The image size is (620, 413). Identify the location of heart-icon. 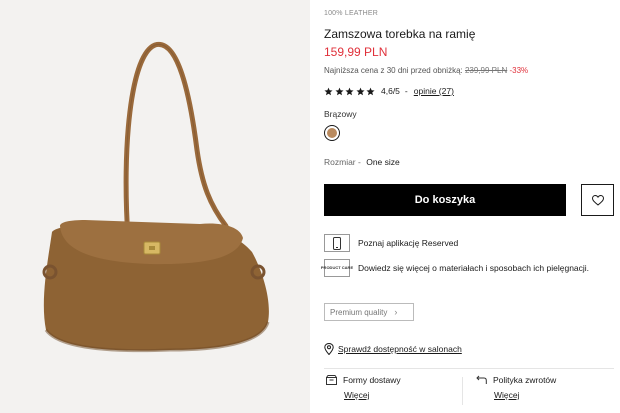
(597, 200).